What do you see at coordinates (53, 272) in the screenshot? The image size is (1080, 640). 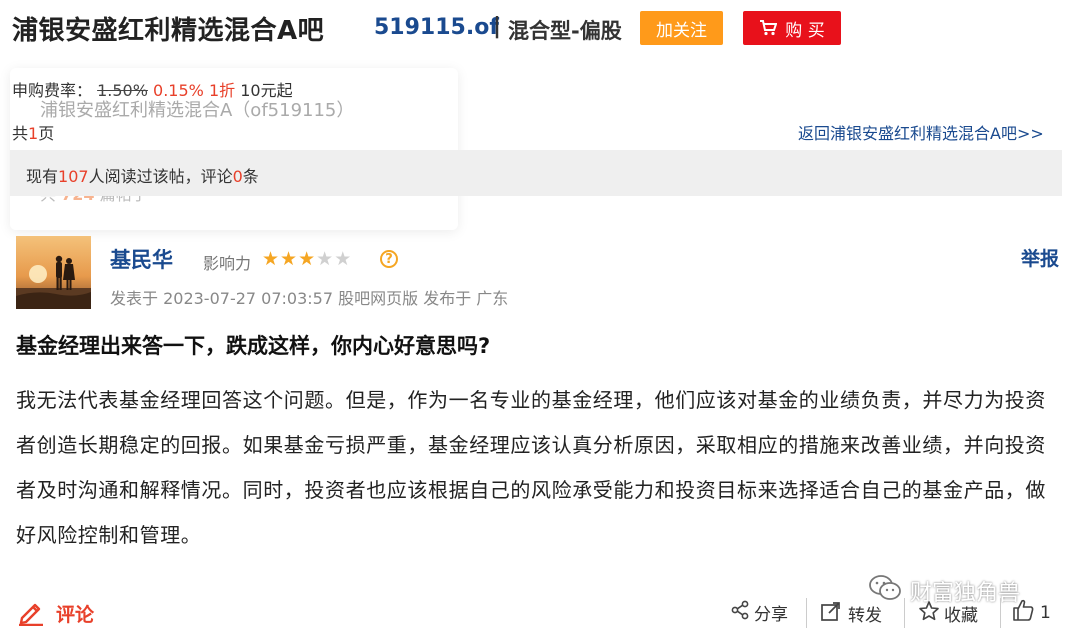 I see `avatar` at bounding box center [53, 272].